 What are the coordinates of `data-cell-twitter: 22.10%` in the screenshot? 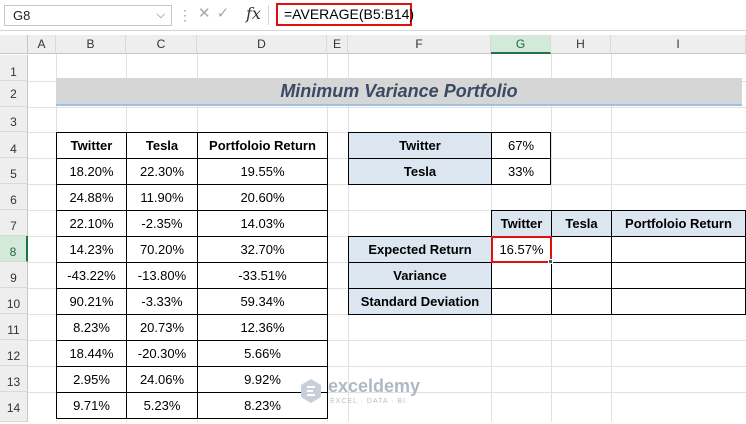 It's located at (91, 223).